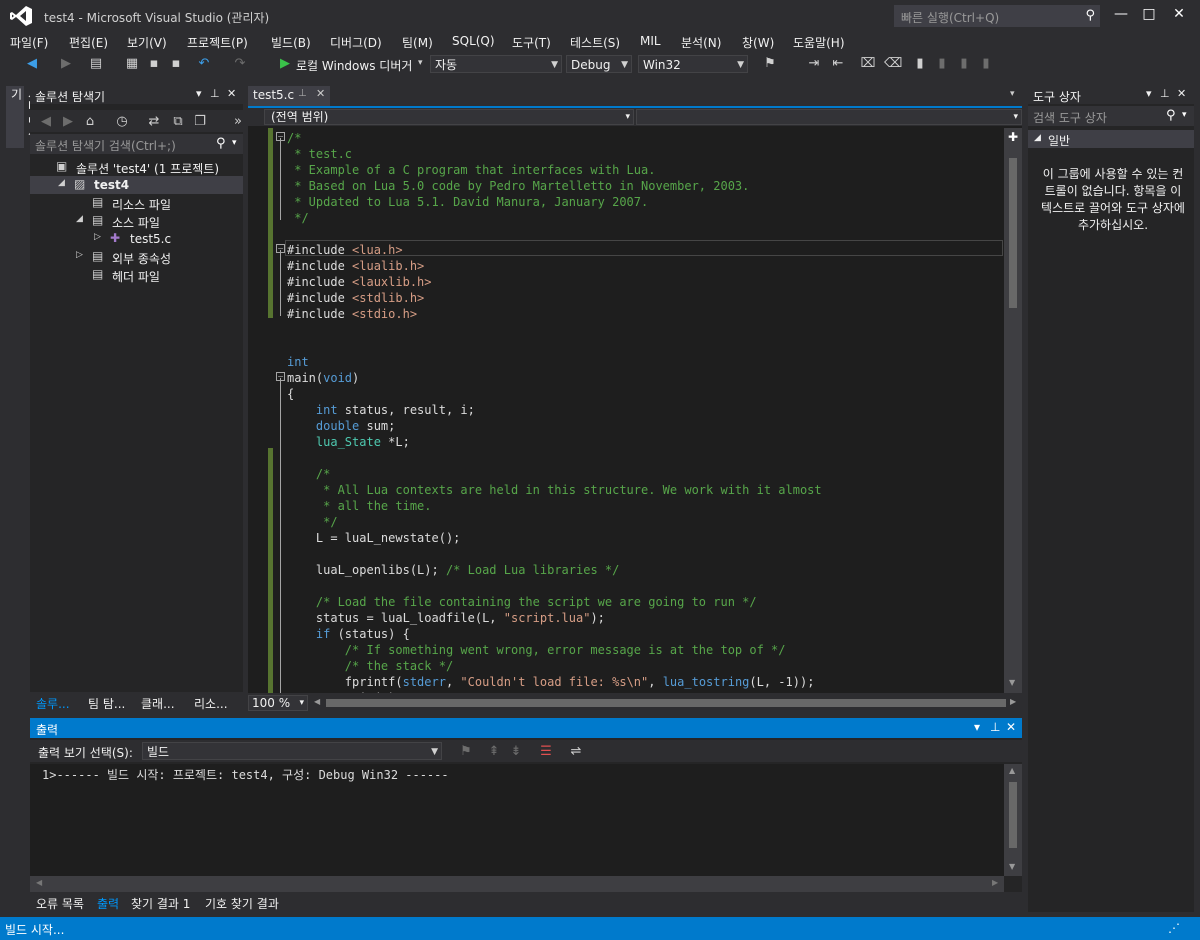 This screenshot has width=1200, height=940. I want to click on collapse-icon: ◢, so click(61, 183).